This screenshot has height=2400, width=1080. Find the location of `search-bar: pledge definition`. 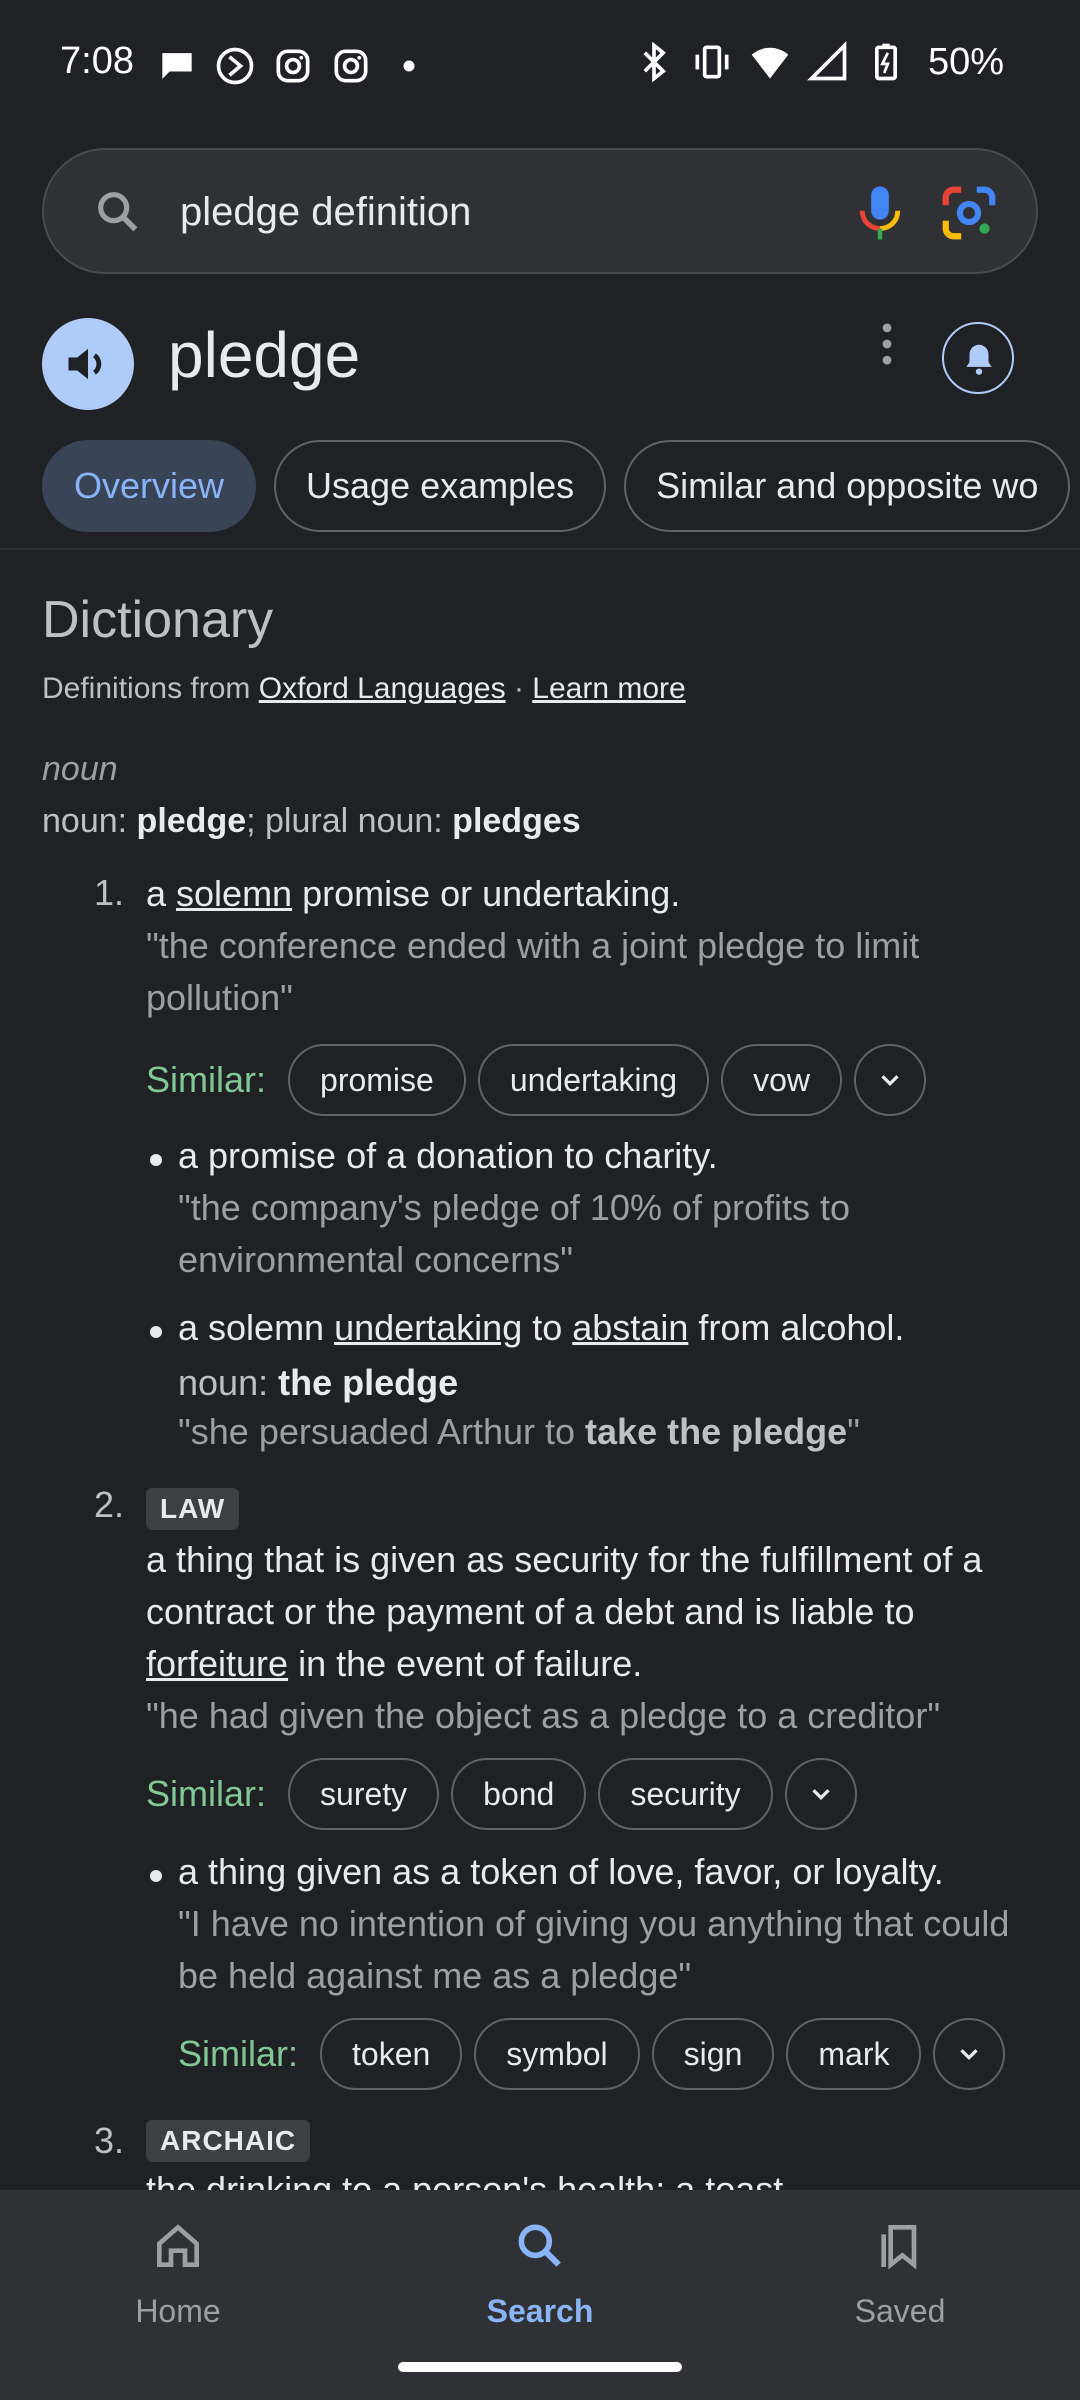

search-bar: pledge definition is located at coordinates (540, 211).